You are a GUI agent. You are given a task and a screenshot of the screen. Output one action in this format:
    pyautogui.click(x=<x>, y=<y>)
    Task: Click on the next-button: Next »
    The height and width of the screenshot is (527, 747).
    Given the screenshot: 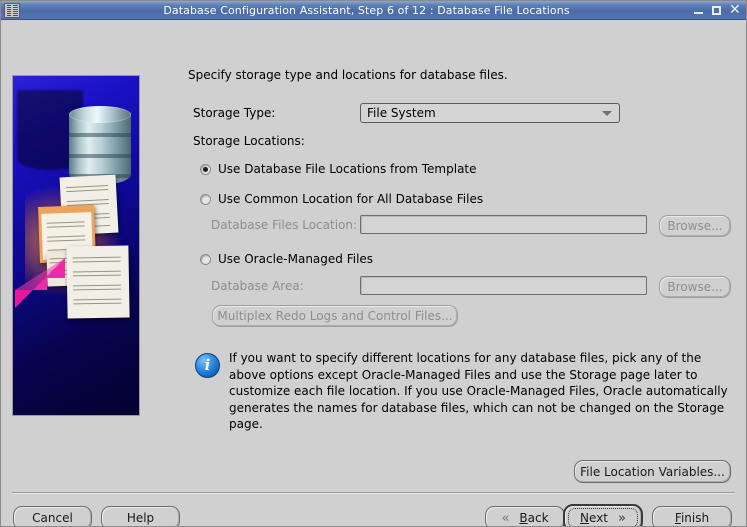 What is the action you would take?
    pyautogui.click(x=603, y=515)
    